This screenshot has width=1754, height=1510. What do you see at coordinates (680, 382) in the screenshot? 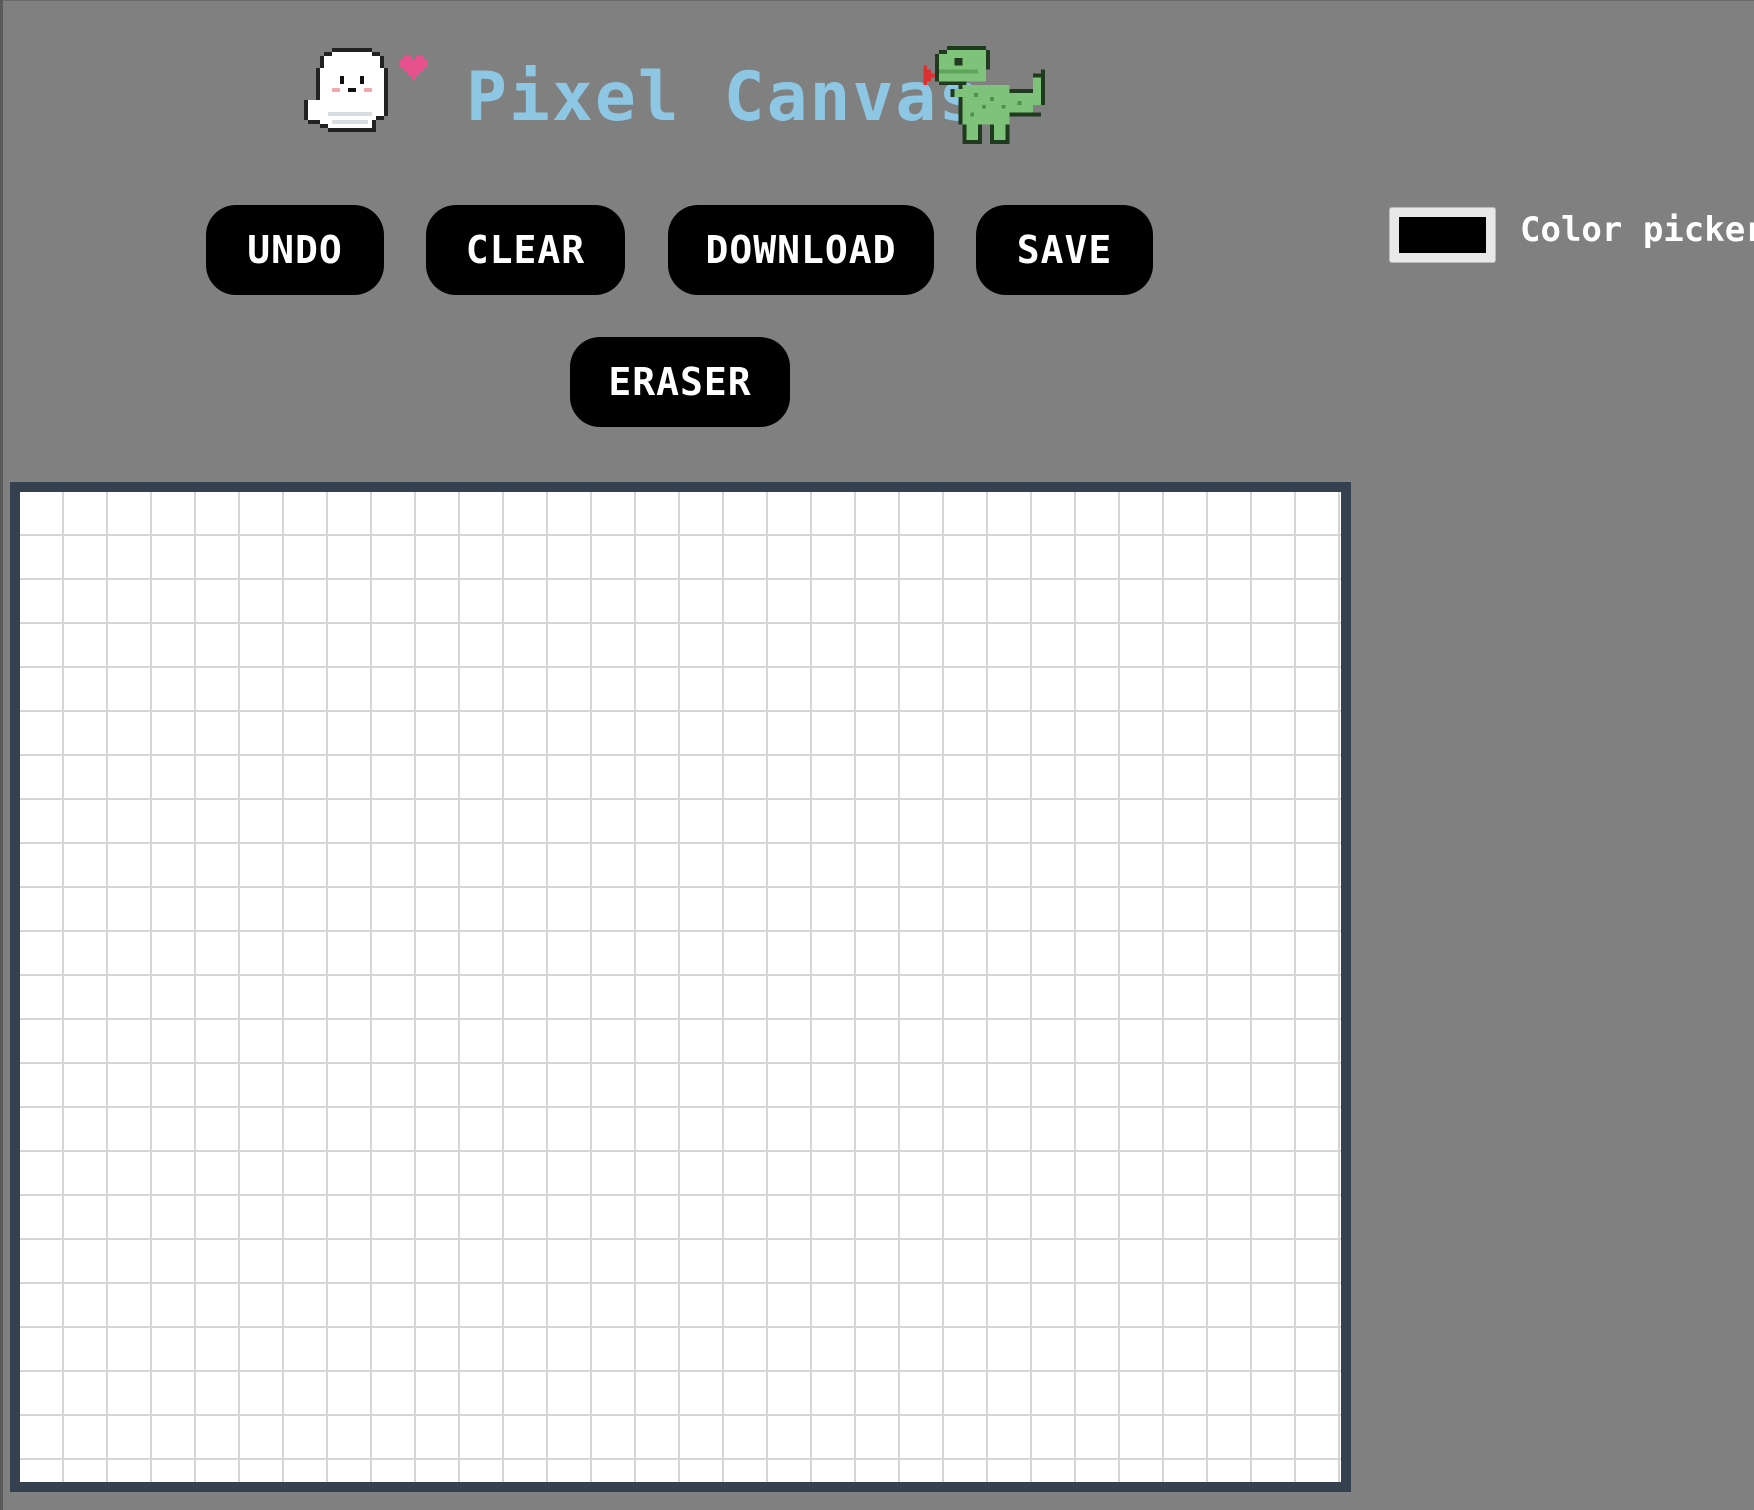
I see `eraser-button: ERASER` at bounding box center [680, 382].